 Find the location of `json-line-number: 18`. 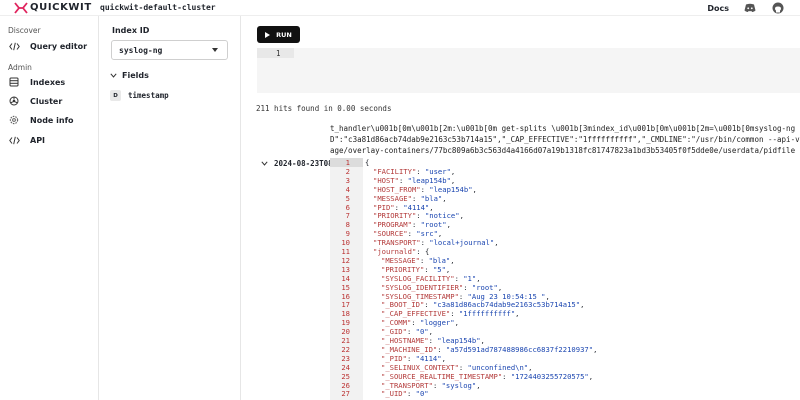

json-line-number: 18 is located at coordinates (345, 314).